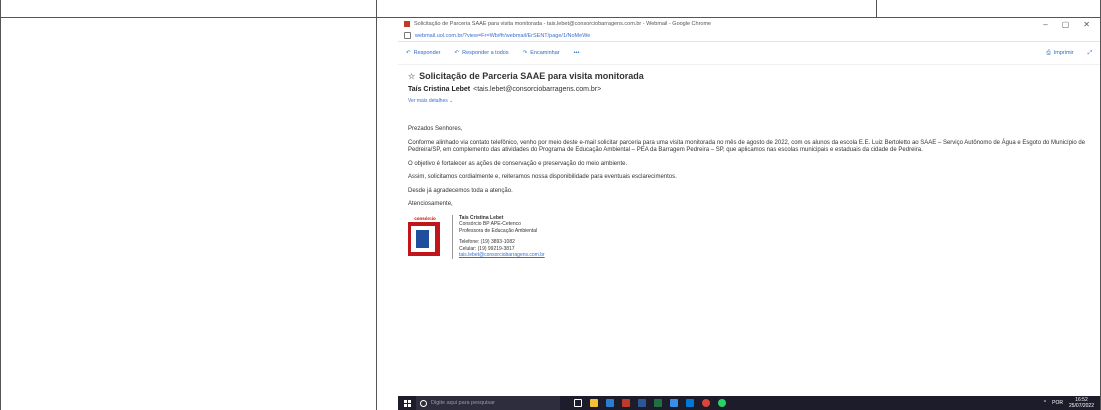  I want to click on frame-border-middle, so click(376, 214).